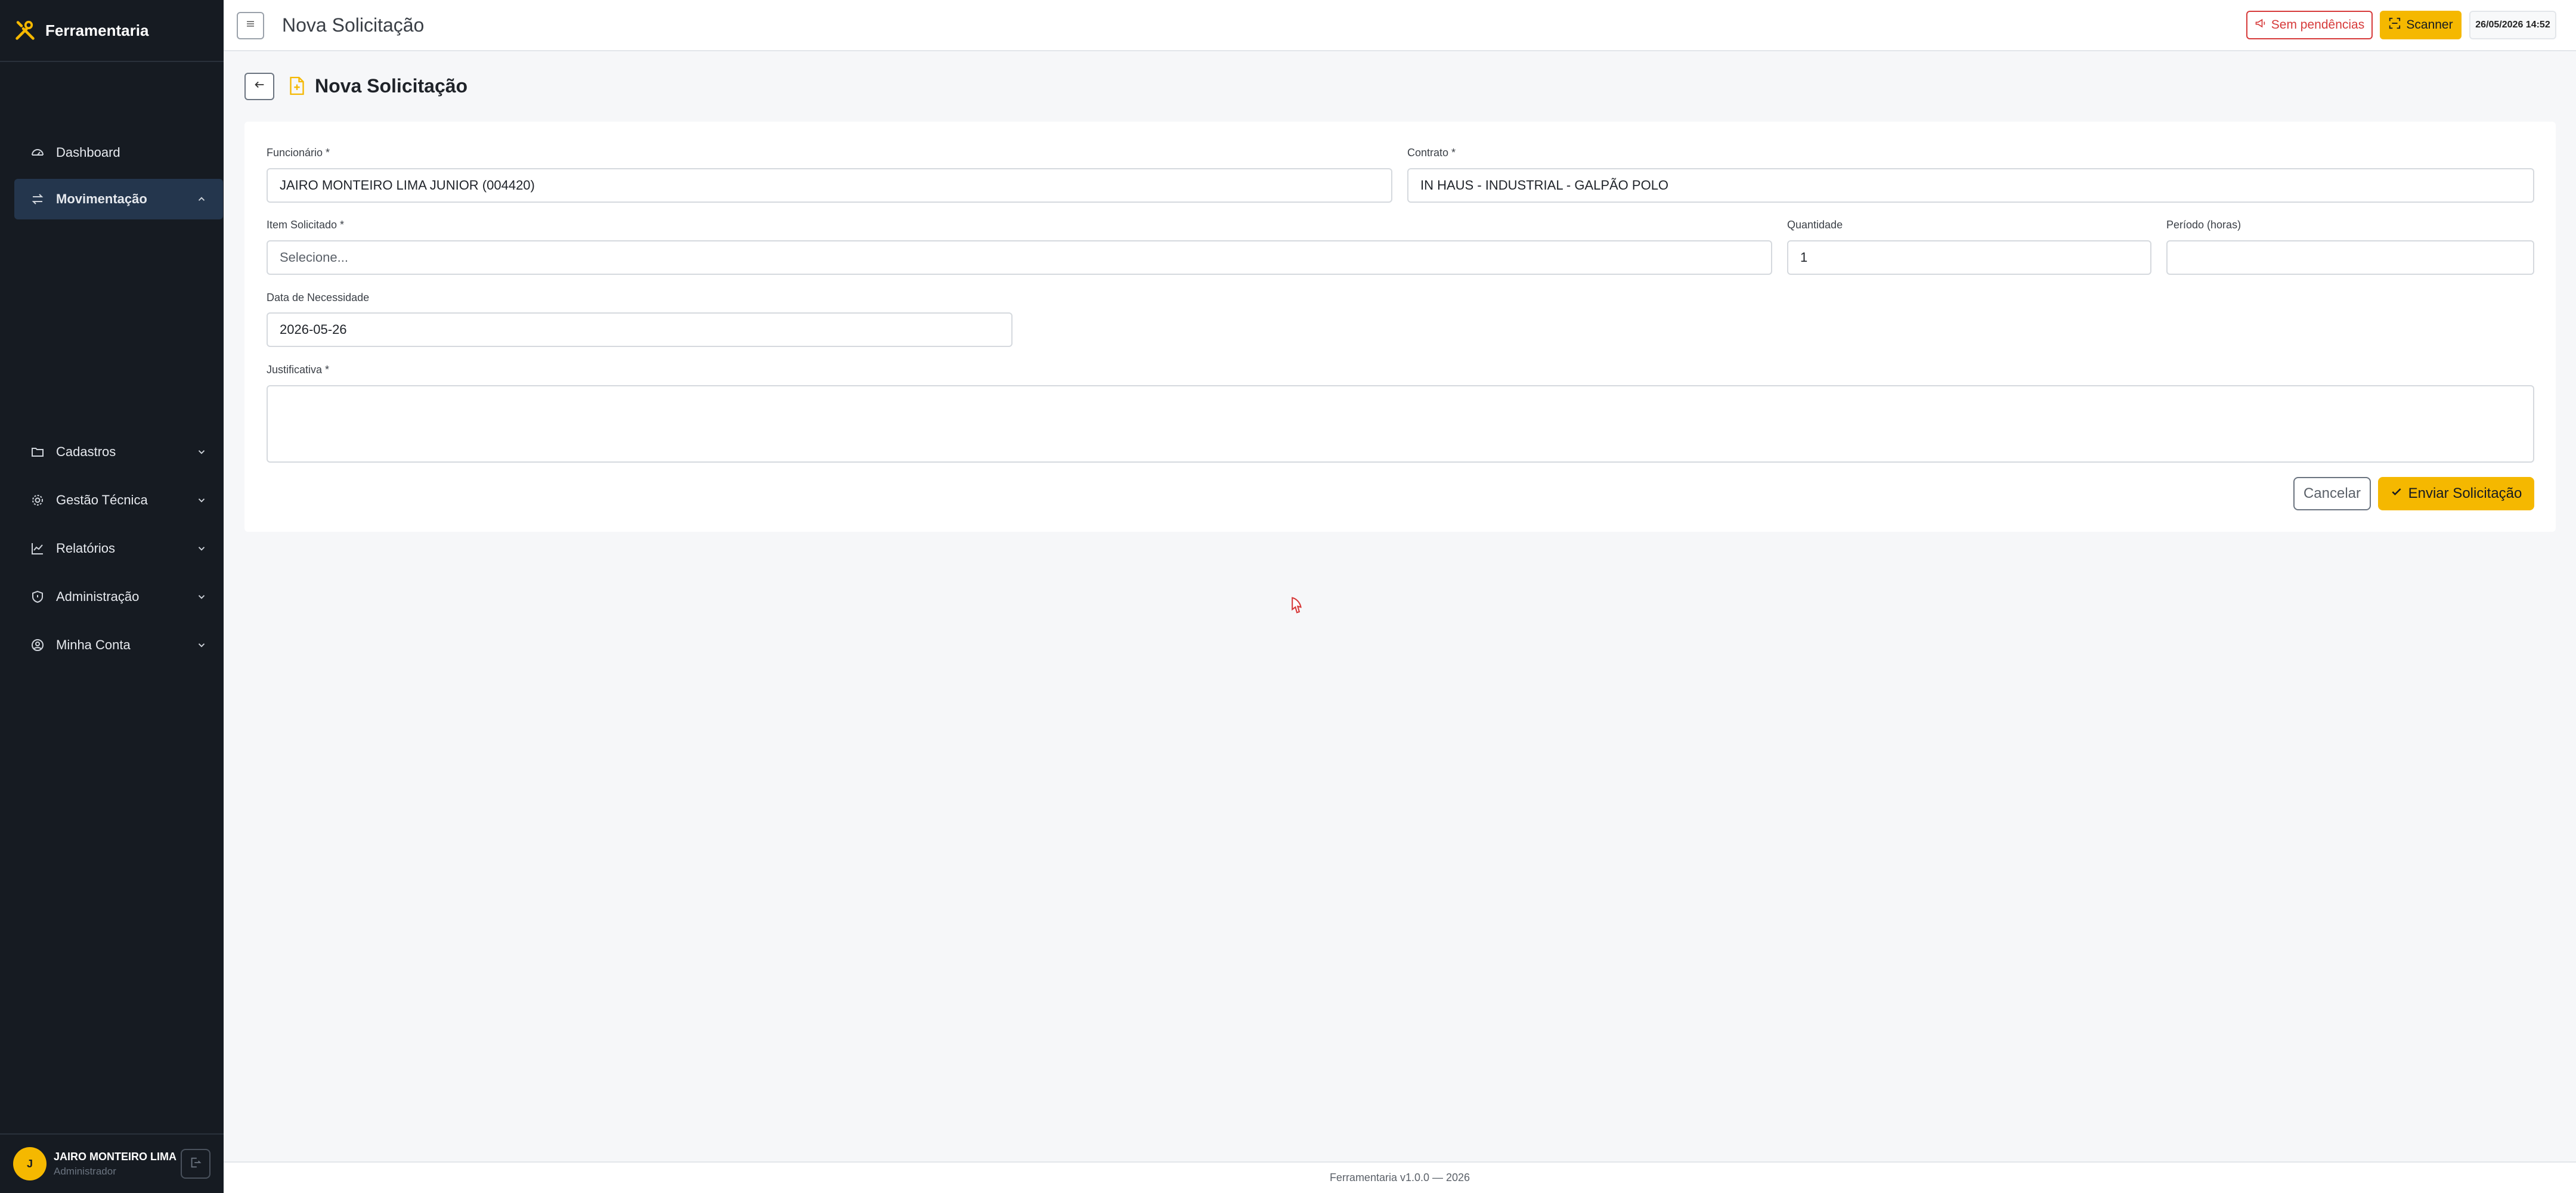 The height and width of the screenshot is (1193, 2576). Describe the element at coordinates (85, 1171) in the screenshot. I see `user-role: Administrador` at that location.